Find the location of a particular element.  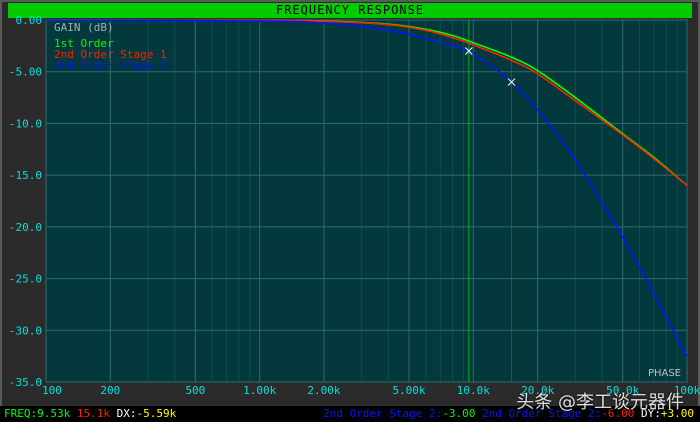

x-tick-label: 200 is located at coordinates (110, 390).